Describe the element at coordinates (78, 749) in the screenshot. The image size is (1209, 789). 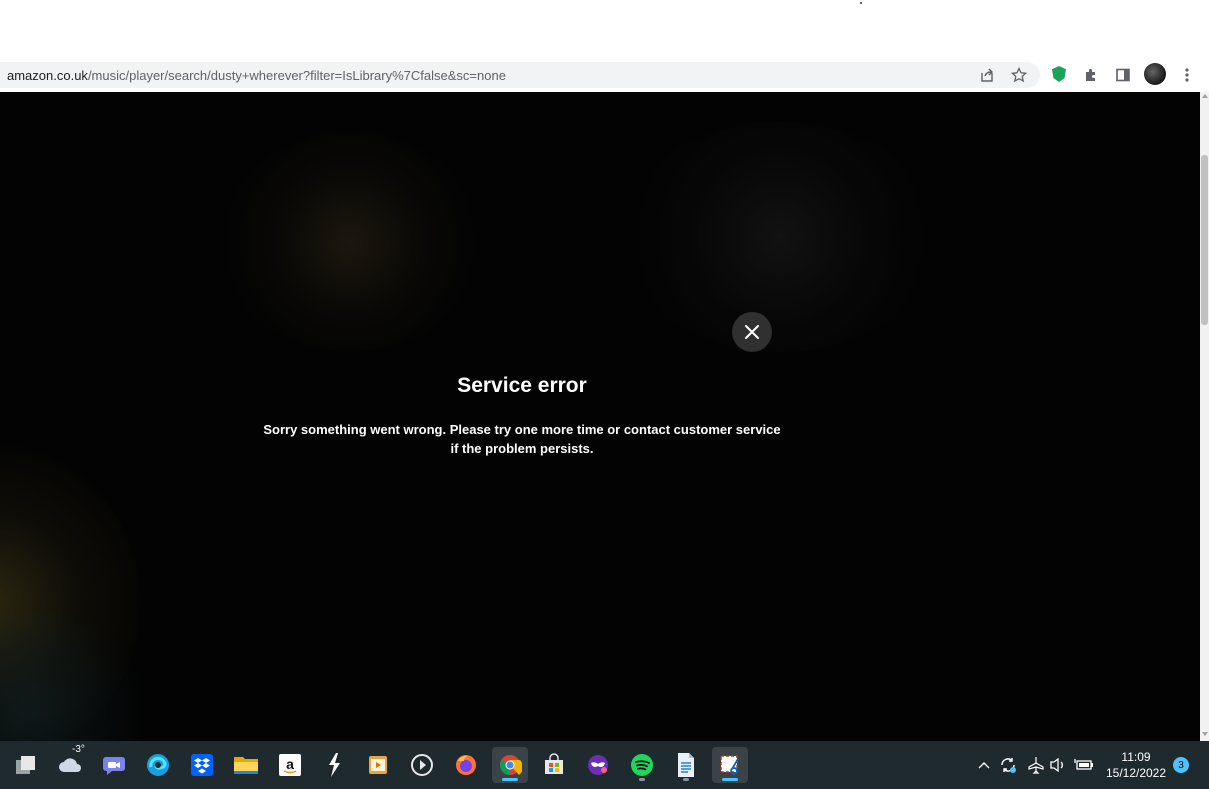
I see `weather-temperature: -3°` at that location.